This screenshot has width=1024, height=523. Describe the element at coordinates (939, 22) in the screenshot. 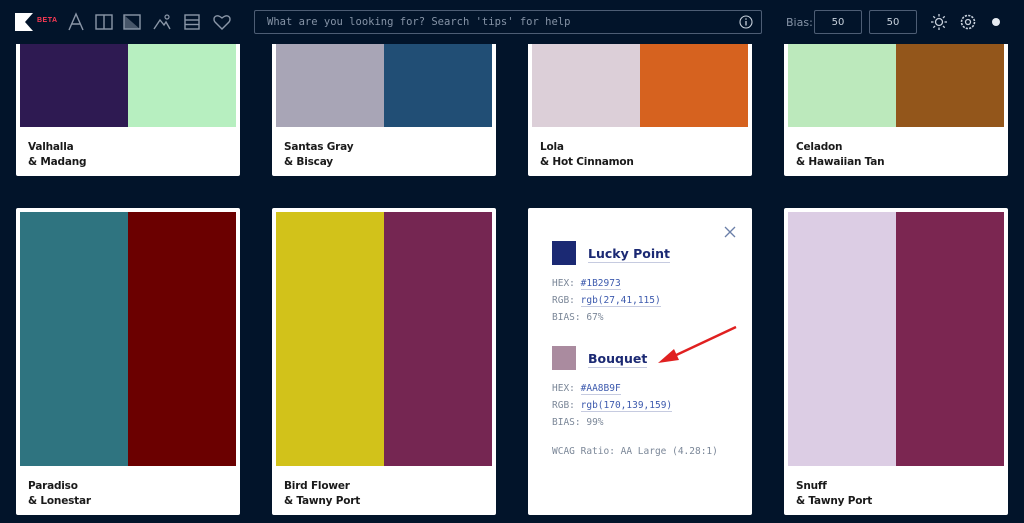

I see `sun-icon` at that location.